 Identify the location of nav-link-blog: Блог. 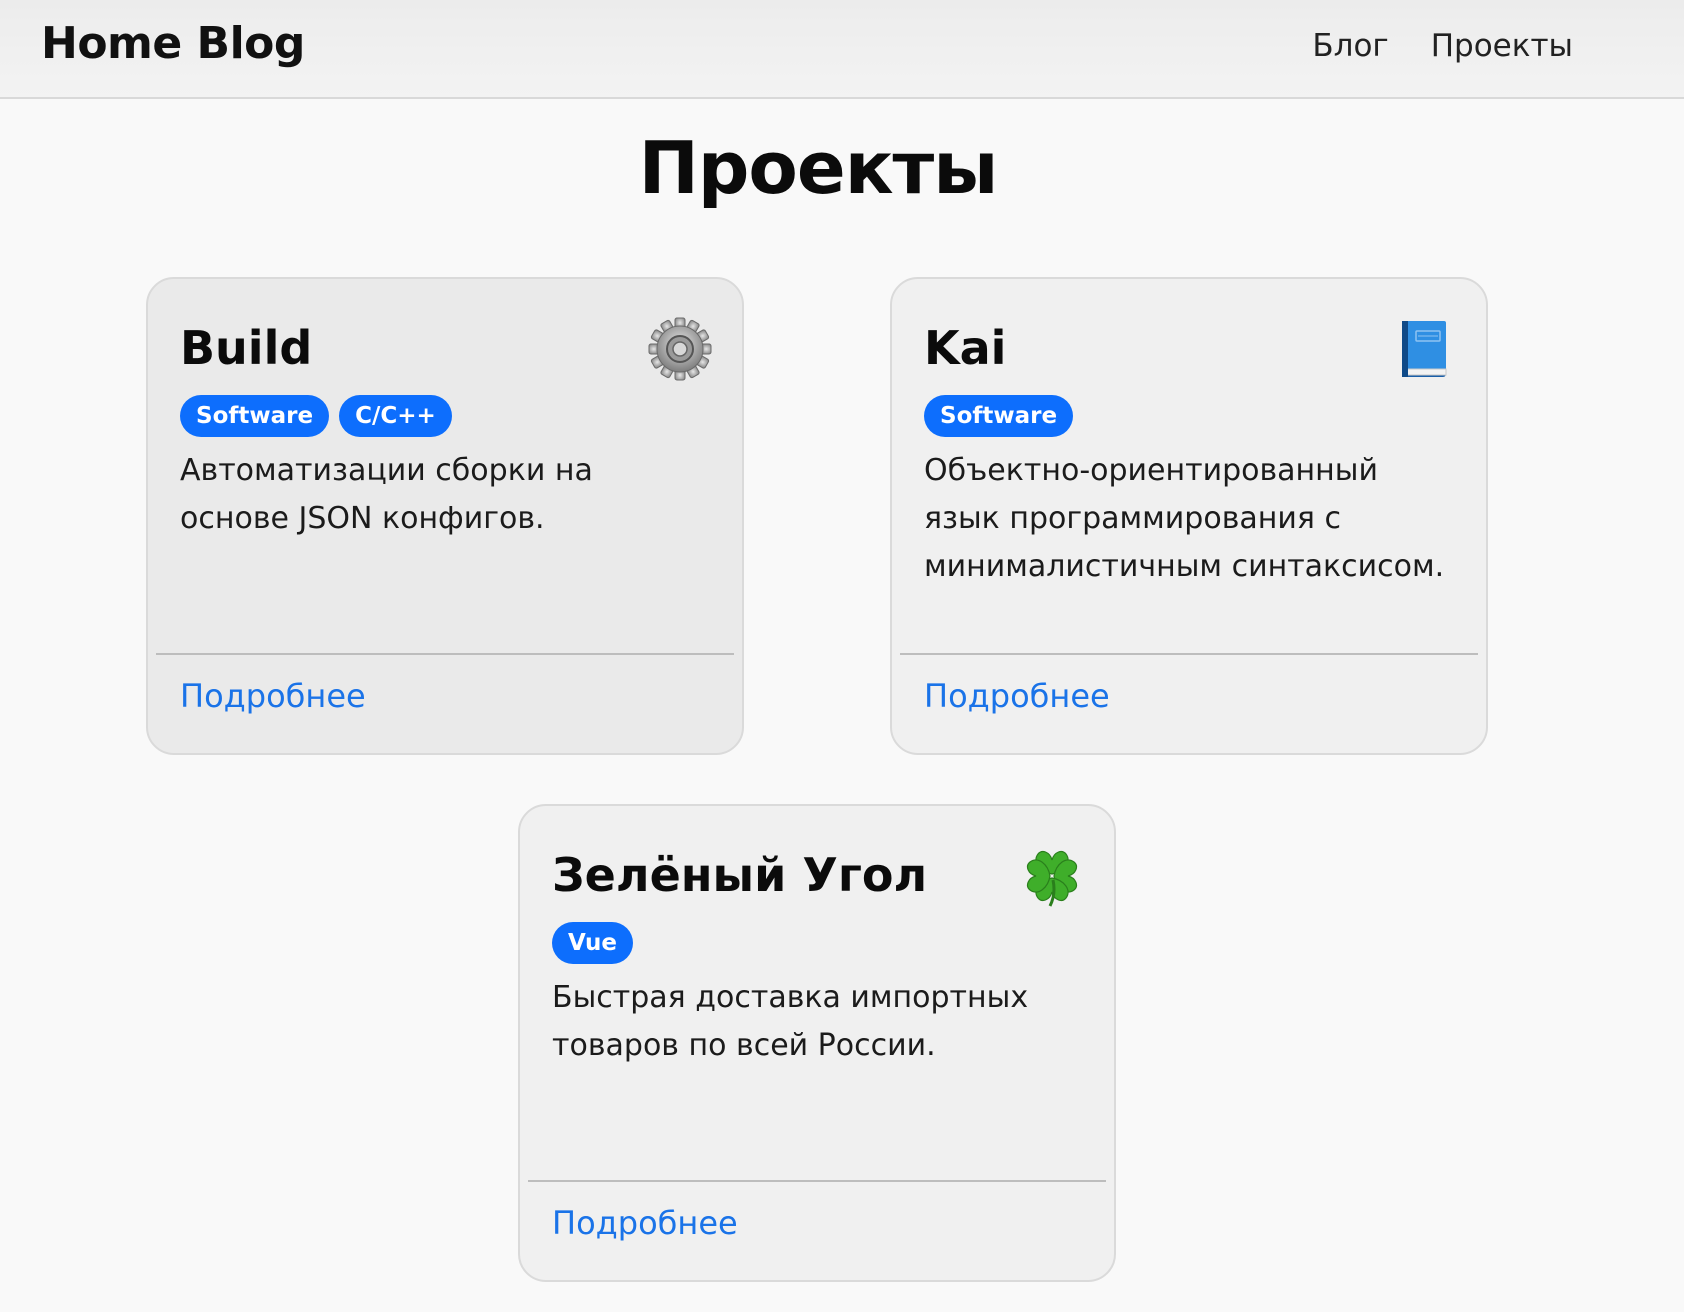
(1350, 46).